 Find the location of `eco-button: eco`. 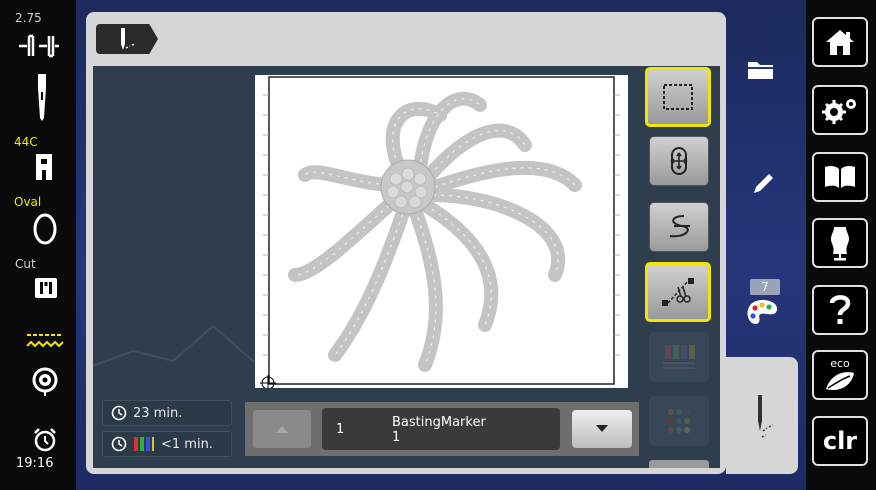

eco-button: eco is located at coordinates (840, 375).